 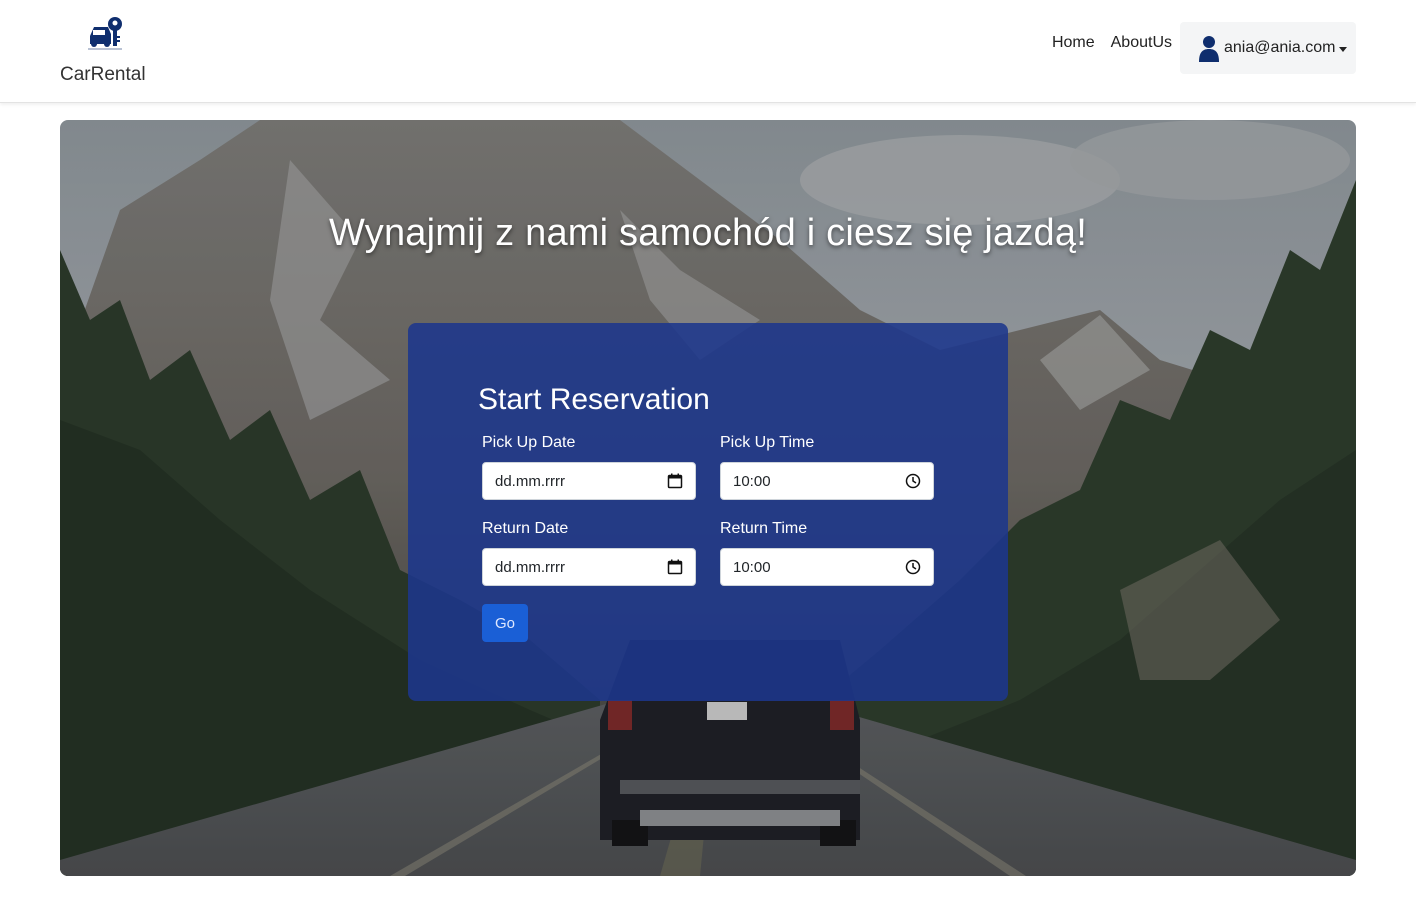 What do you see at coordinates (1073, 43) in the screenshot?
I see `nav-home: Home` at bounding box center [1073, 43].